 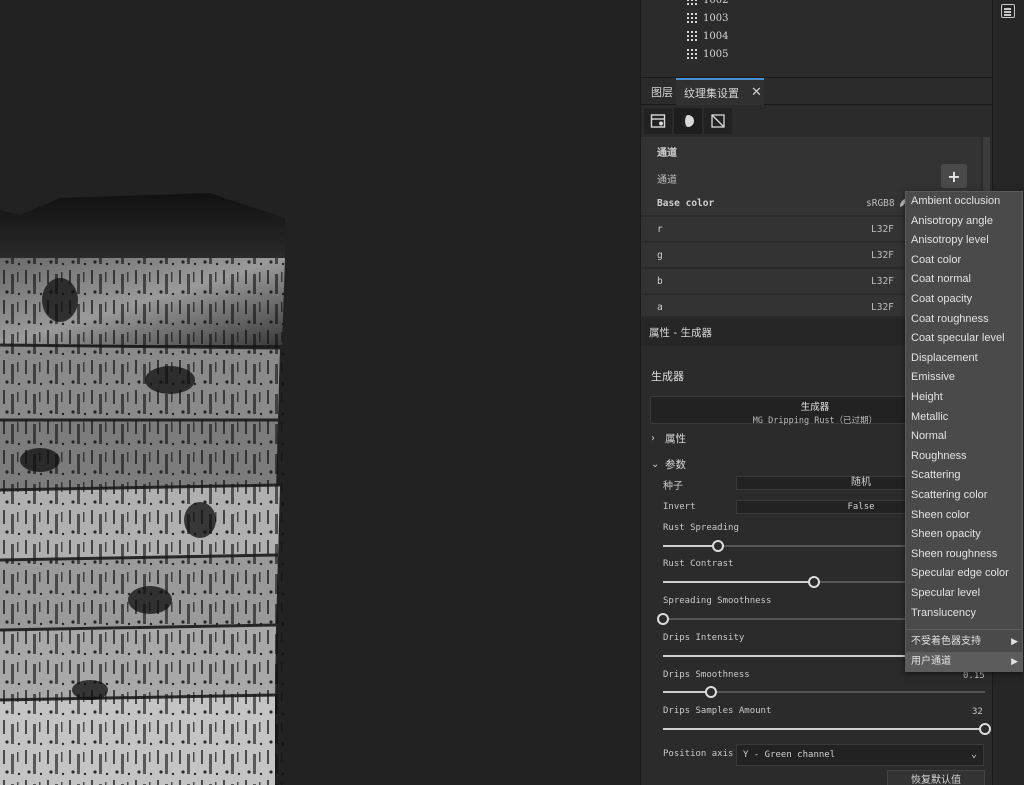 What do you see at coordinates (964, 594) in the screenshot?
I see `menu-item: Specular level` at bounding box center [964, 594].